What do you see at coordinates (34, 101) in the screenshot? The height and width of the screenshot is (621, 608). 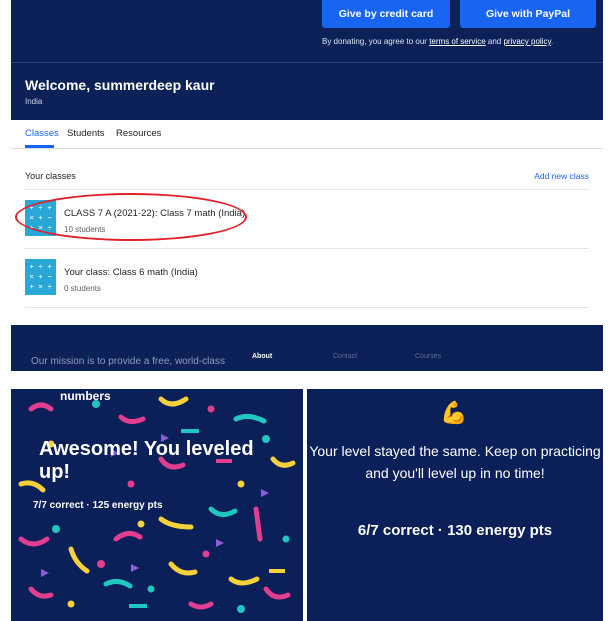 I see `welcome-country: India` at bounding box center [34, 101].